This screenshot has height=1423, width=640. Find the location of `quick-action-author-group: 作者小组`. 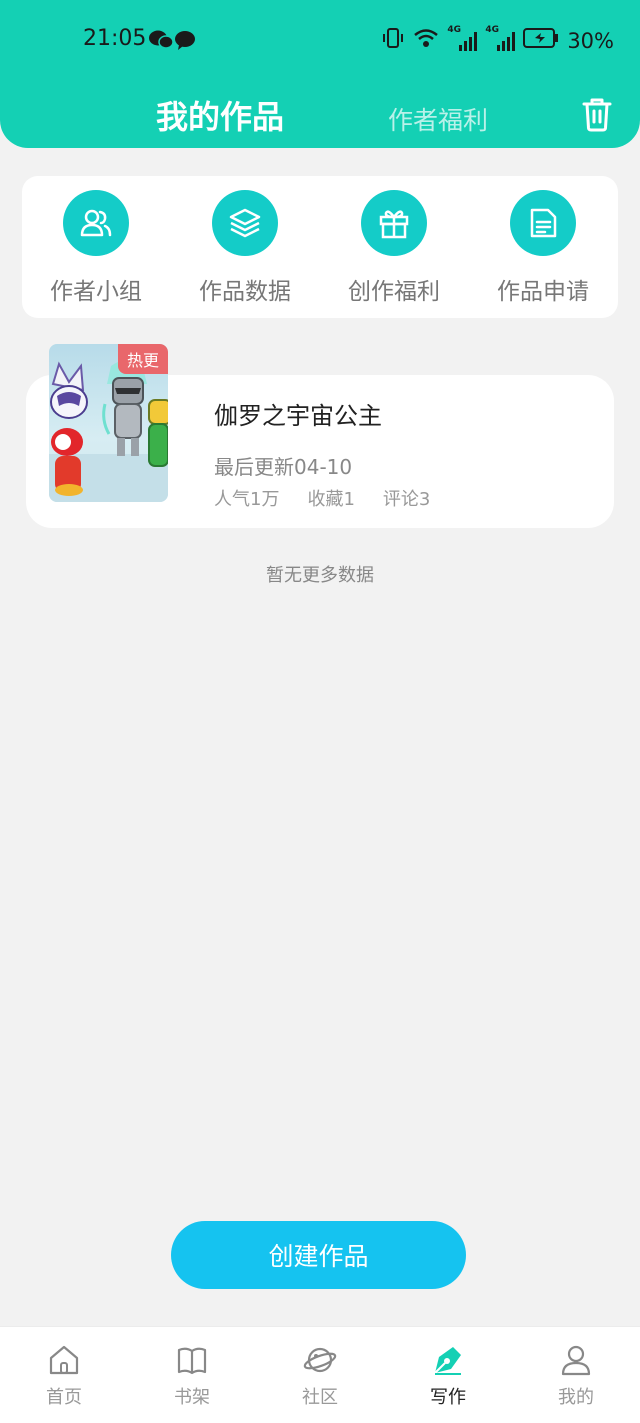

quick-action-author-group: 作者小组 is located at coordinates (96, 248).